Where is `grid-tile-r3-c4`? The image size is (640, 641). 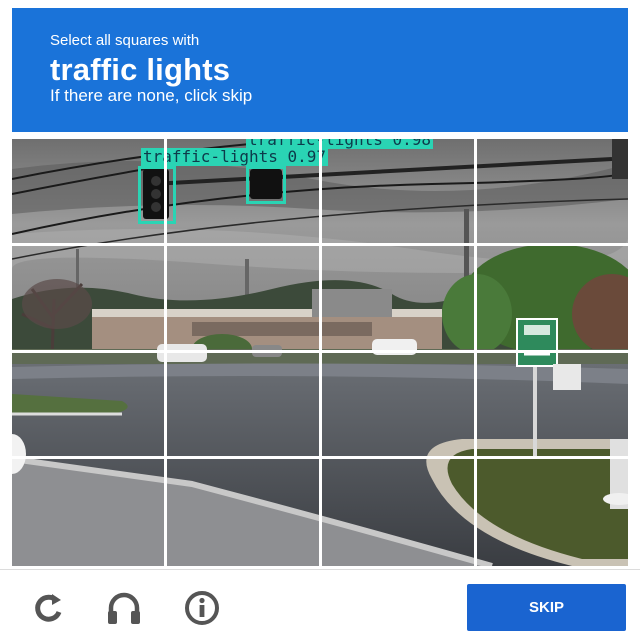
grid-tile-r3-c4 is located at coordinates (552, 405).